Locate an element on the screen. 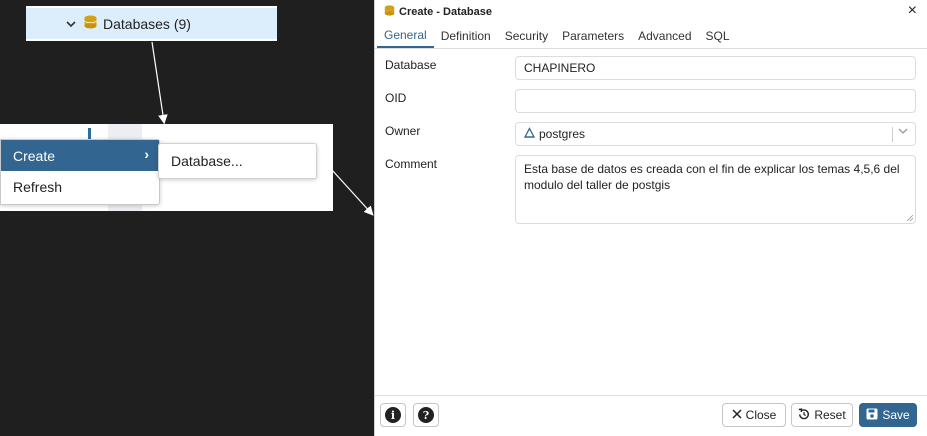 This screenshot has width=927, height=436. tree-node-label: Databases (9) is located at coordinates (147, 23).